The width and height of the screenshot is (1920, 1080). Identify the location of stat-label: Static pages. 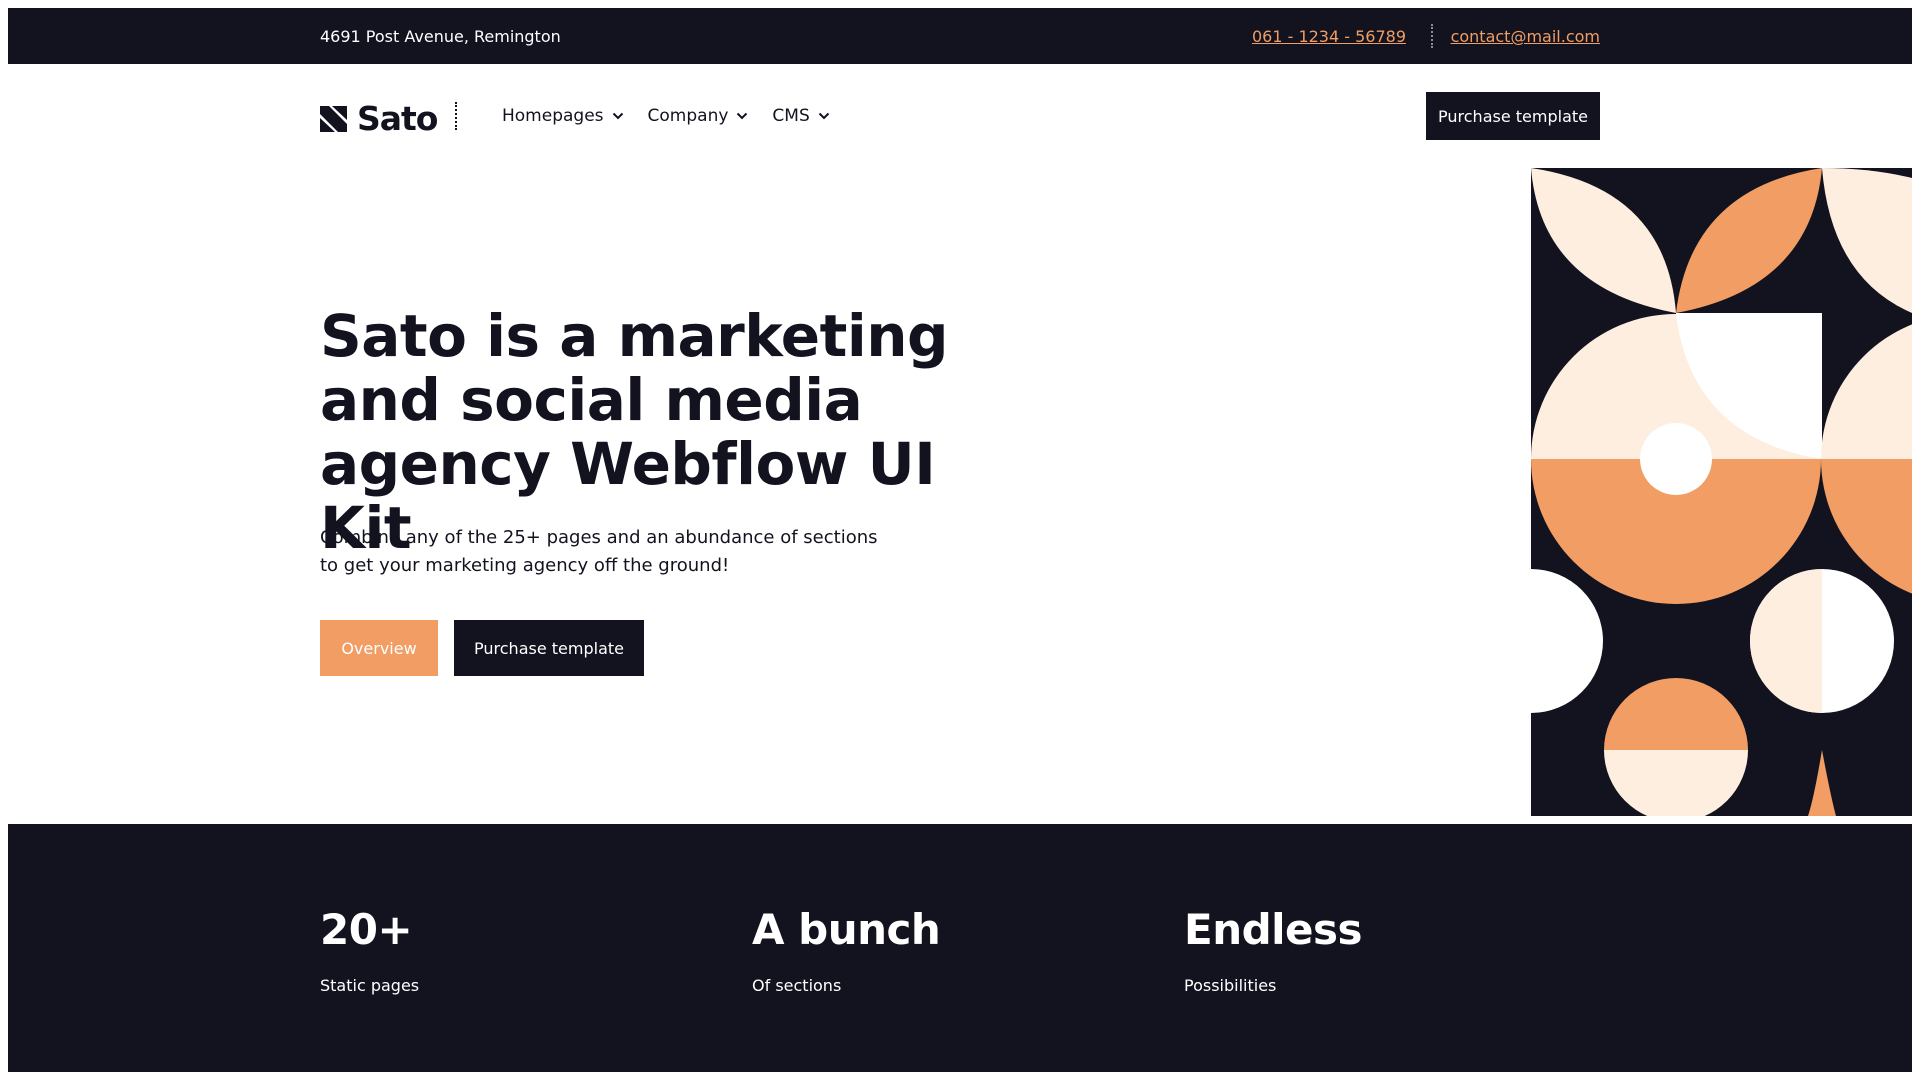
(370, 985).